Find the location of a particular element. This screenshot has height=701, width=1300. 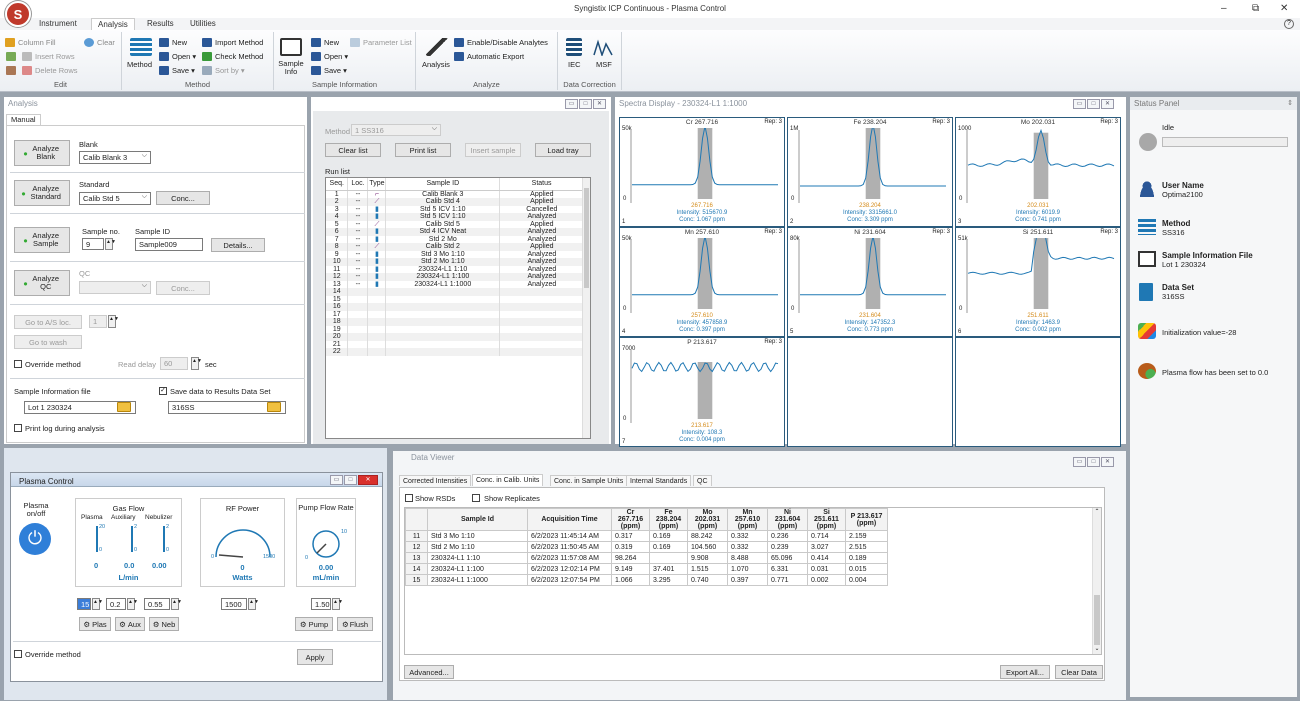

analyze-blank-button: ● Analyze Blank is located at coordinates (42, 153).